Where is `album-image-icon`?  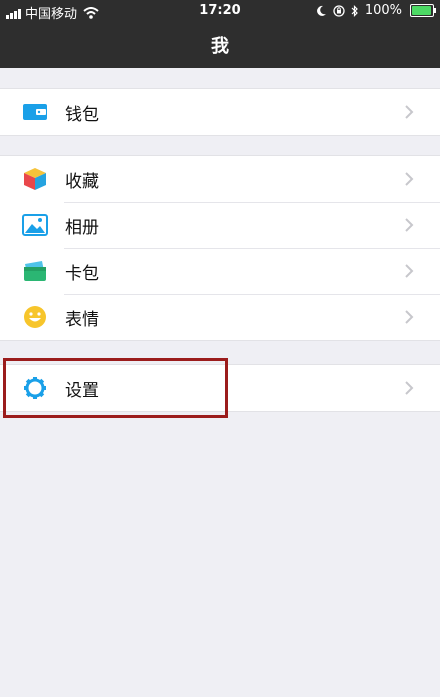
album-image-icon is located at coordinates (35, 225).